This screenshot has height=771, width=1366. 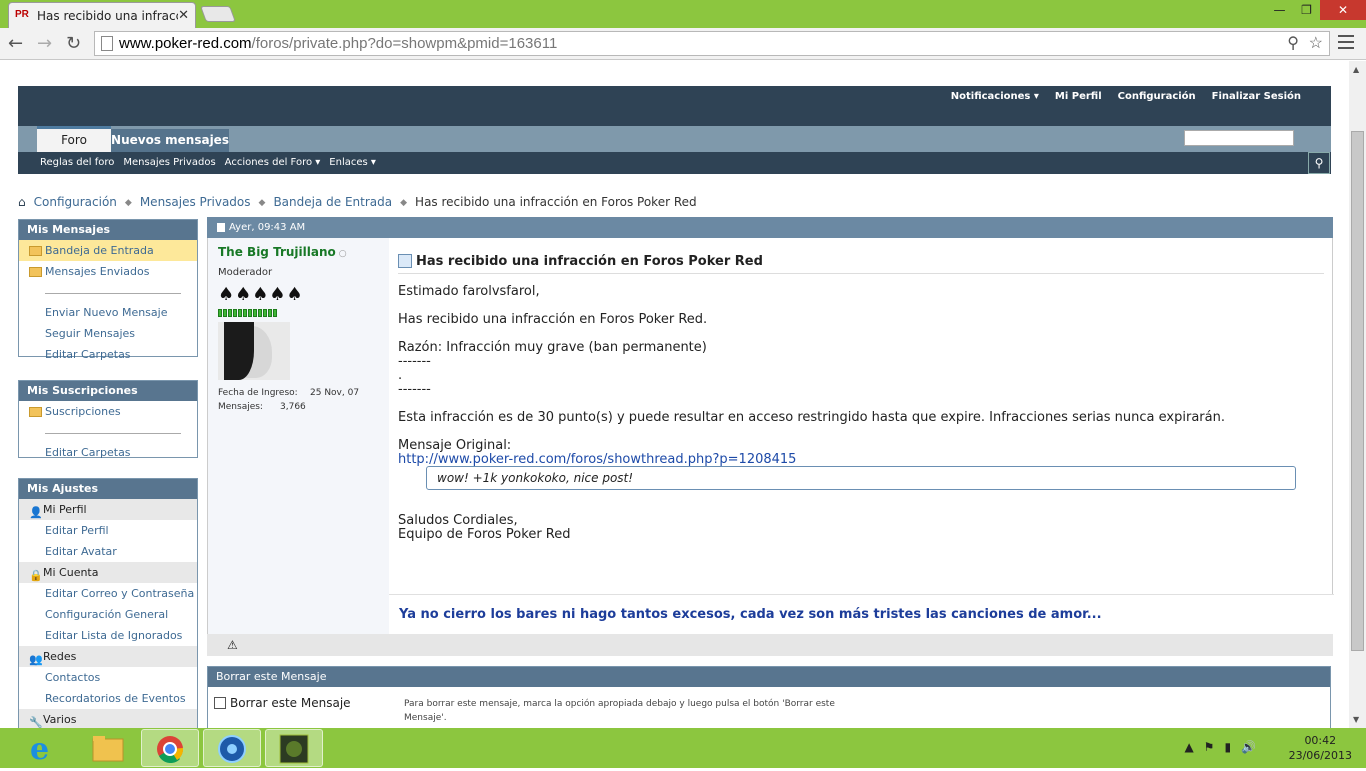 I want to click on sidebar-item-new-message: Enviar Nuevo Mensaje, so click(x=108, y=312).